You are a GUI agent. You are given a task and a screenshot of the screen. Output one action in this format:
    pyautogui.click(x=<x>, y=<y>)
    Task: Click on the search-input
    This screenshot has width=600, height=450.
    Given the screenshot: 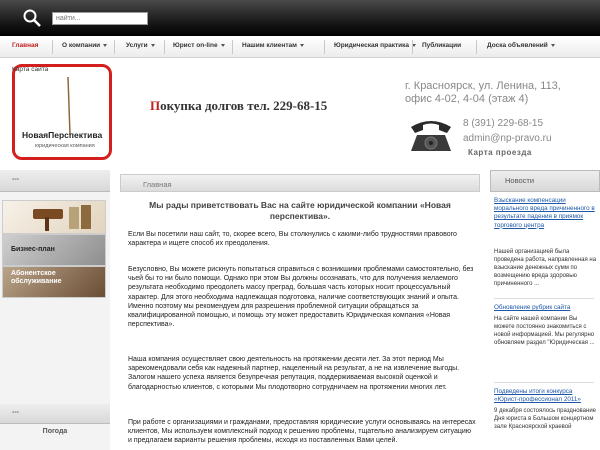 What is the action you would take?
    pyautogui.click(x=100, y=18)
    